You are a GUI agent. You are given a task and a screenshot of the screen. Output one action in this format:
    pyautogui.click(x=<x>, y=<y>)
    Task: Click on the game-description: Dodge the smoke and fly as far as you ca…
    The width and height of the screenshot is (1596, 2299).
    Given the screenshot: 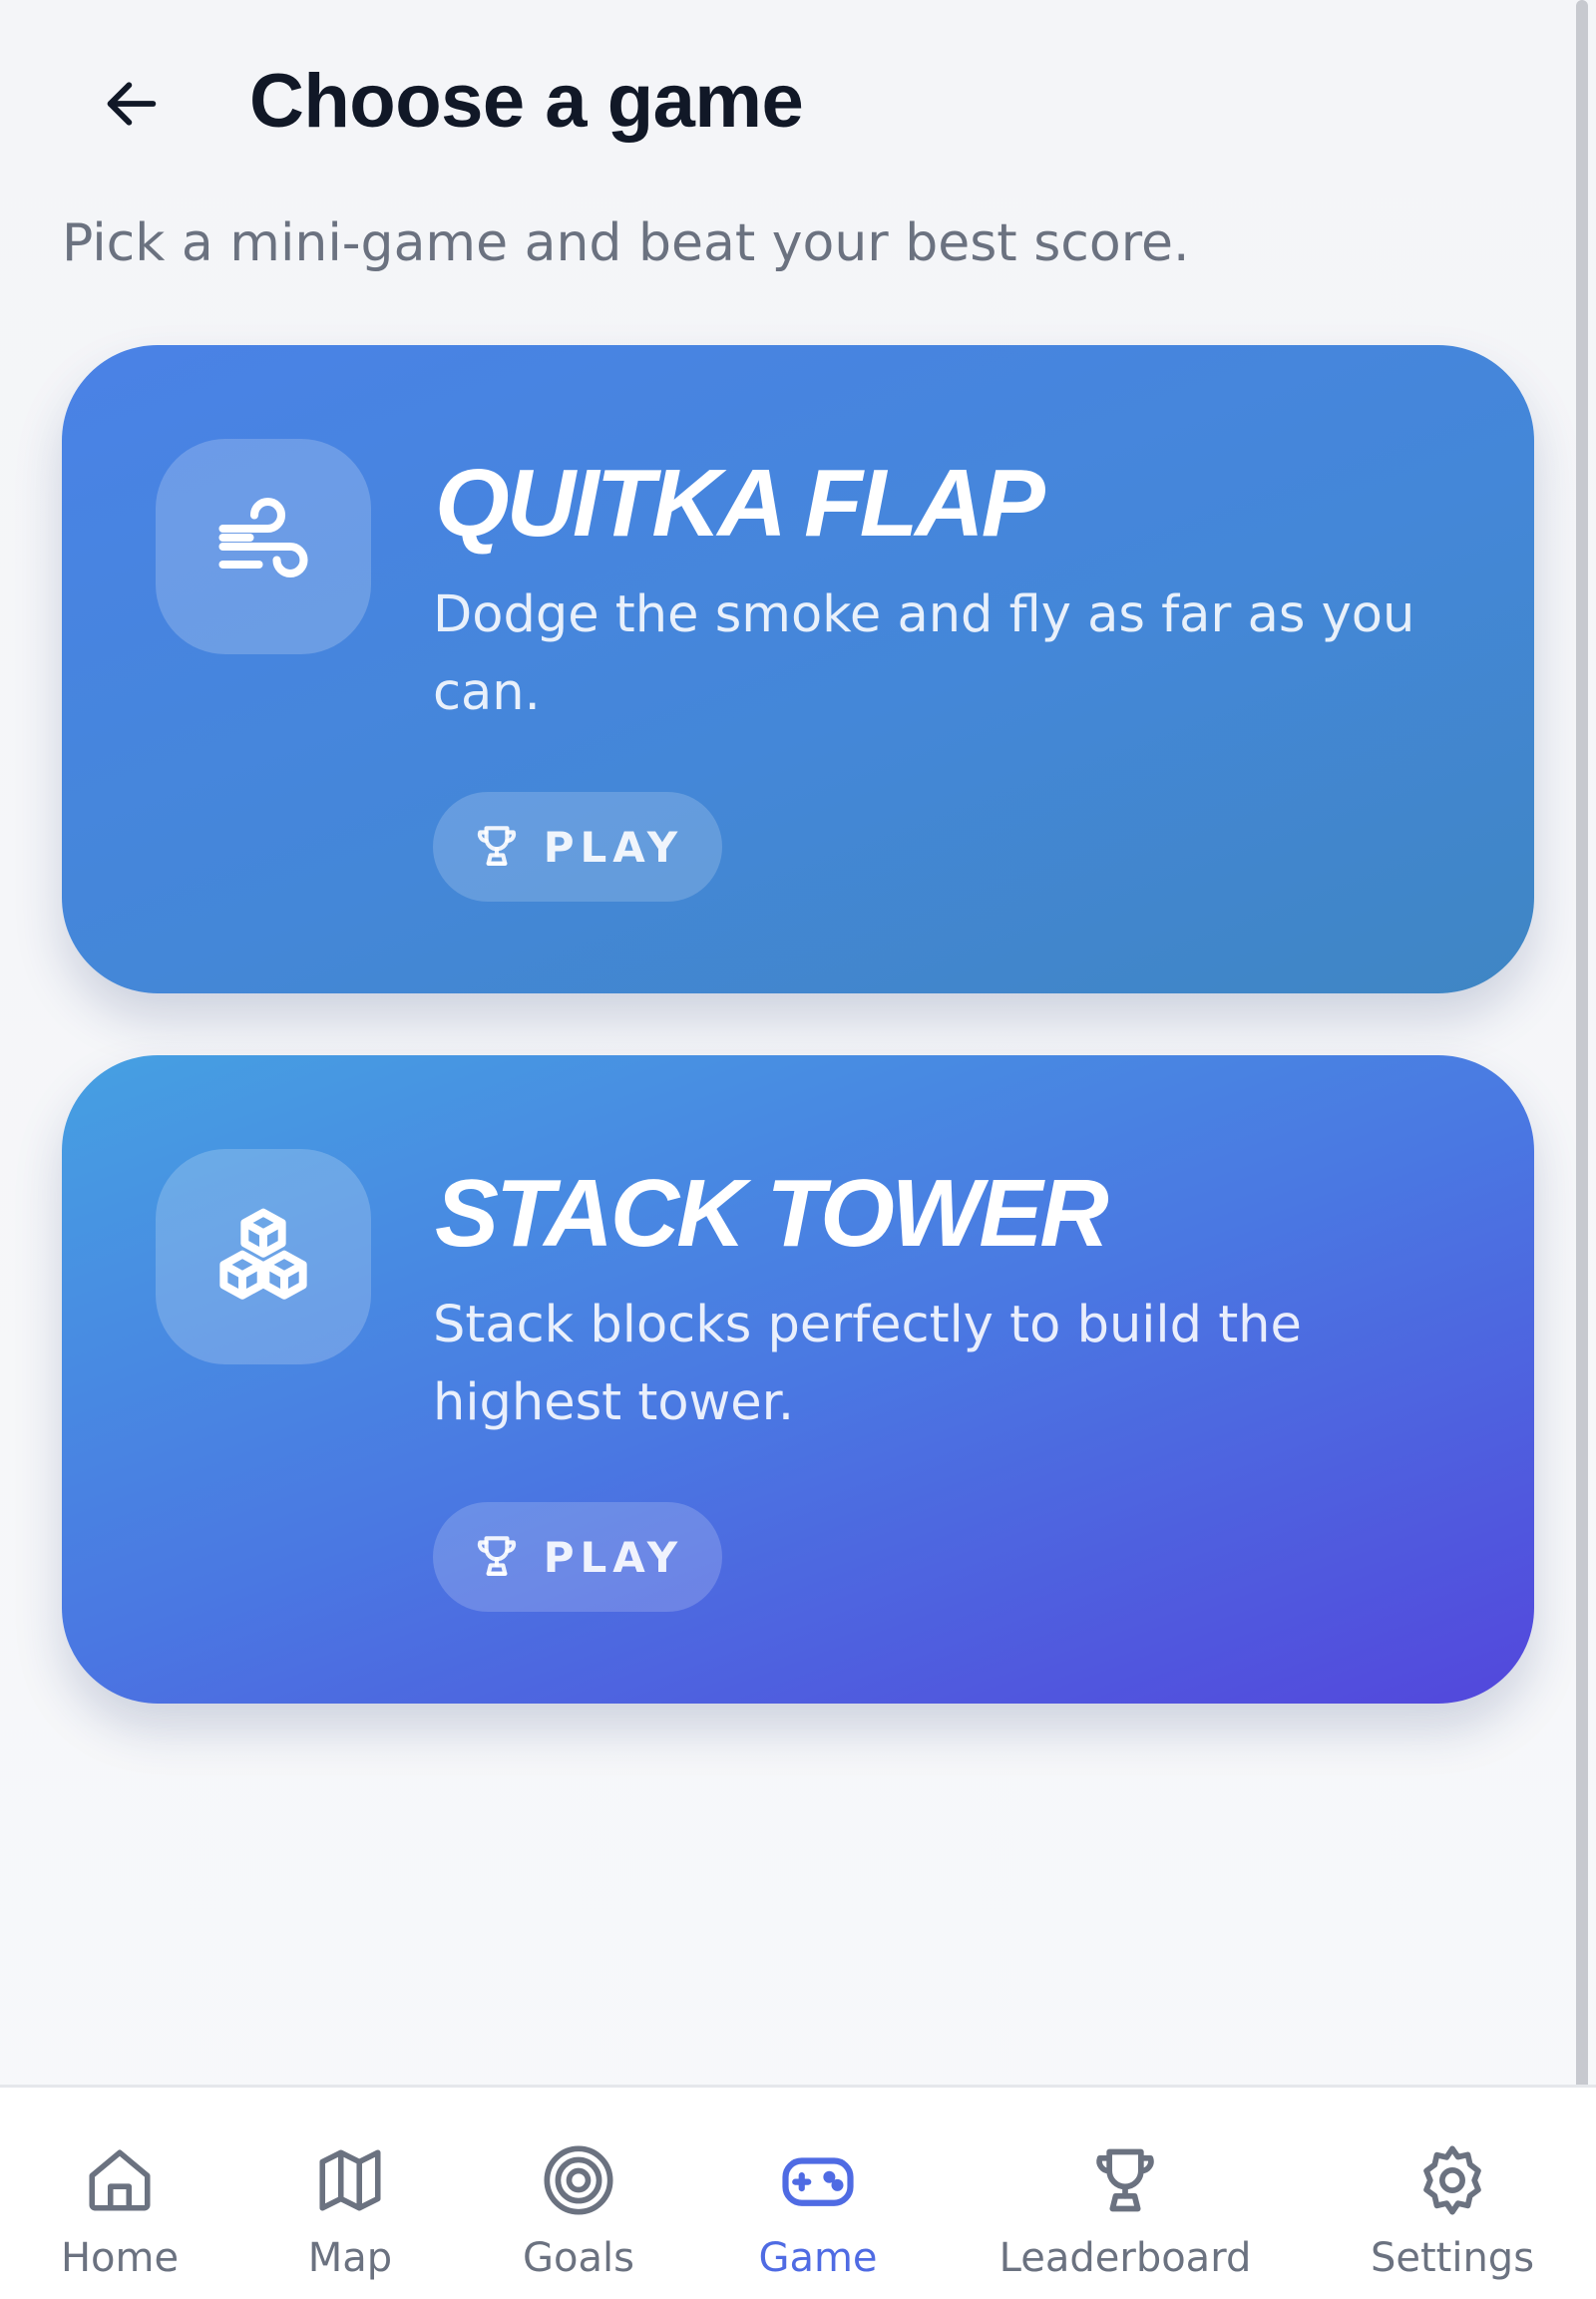 What is the action you would take?
    pyautogui.click(x=924, y=653)
    